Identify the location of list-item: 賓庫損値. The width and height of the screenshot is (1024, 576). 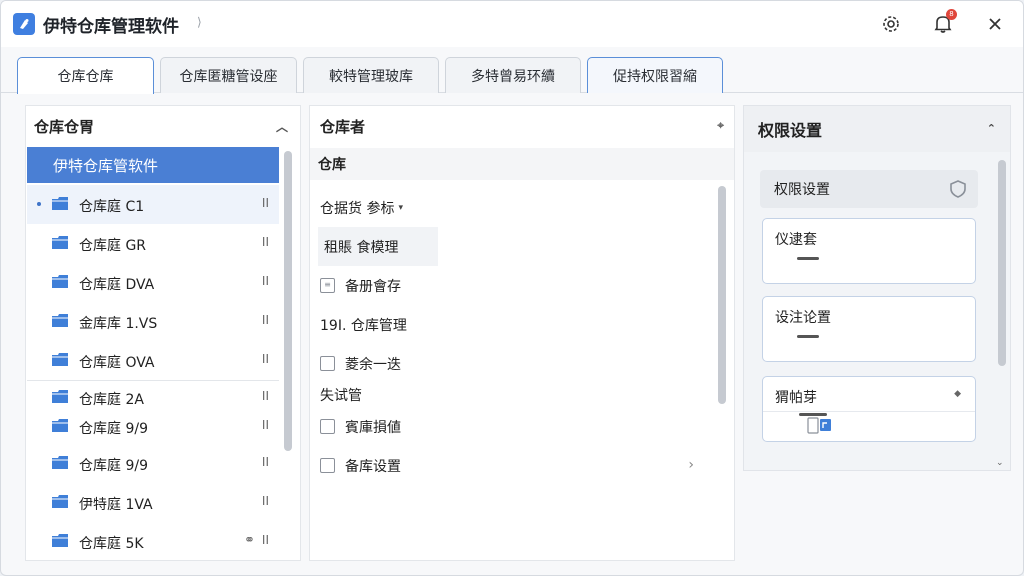
(510, 426).